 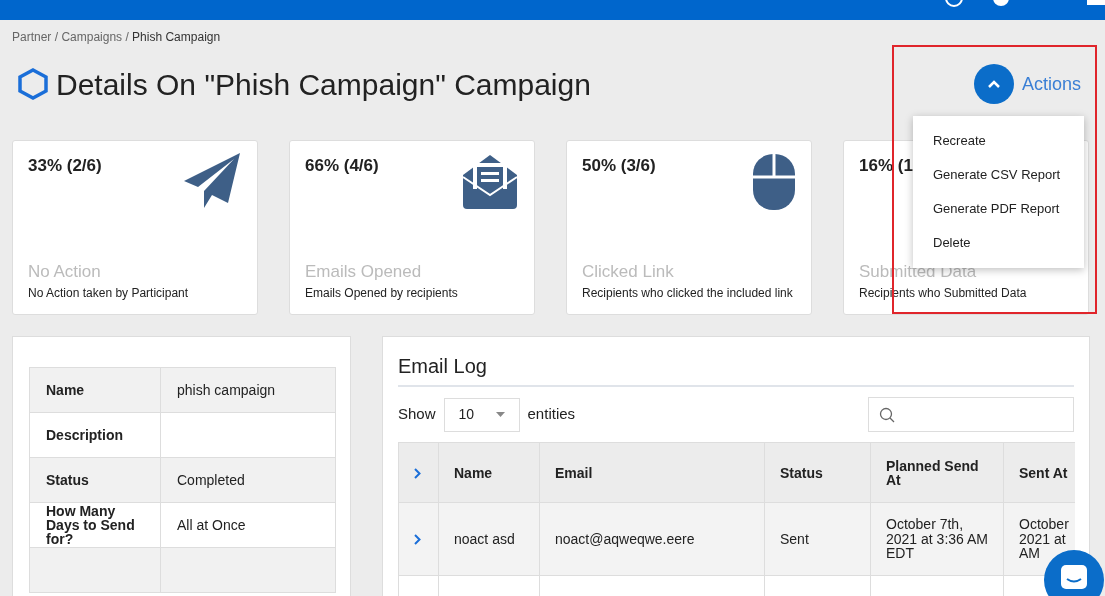 What do you see at coordinates (736, 369) in the screenshot?
I see `section-title: Email Log` at bounding box center [736, 369].